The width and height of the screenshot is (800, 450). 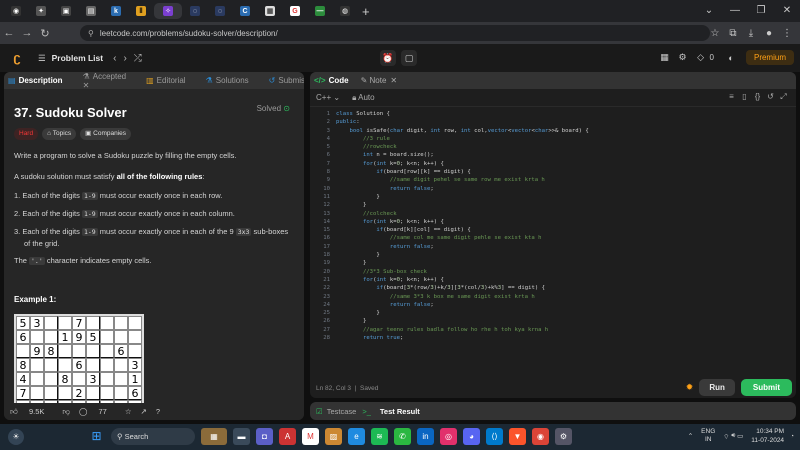 What do you see at coordinates (286, 80) in the screenshot?
I see `tab-submissions: ↺Submissions` at bounding box center [286, 80].